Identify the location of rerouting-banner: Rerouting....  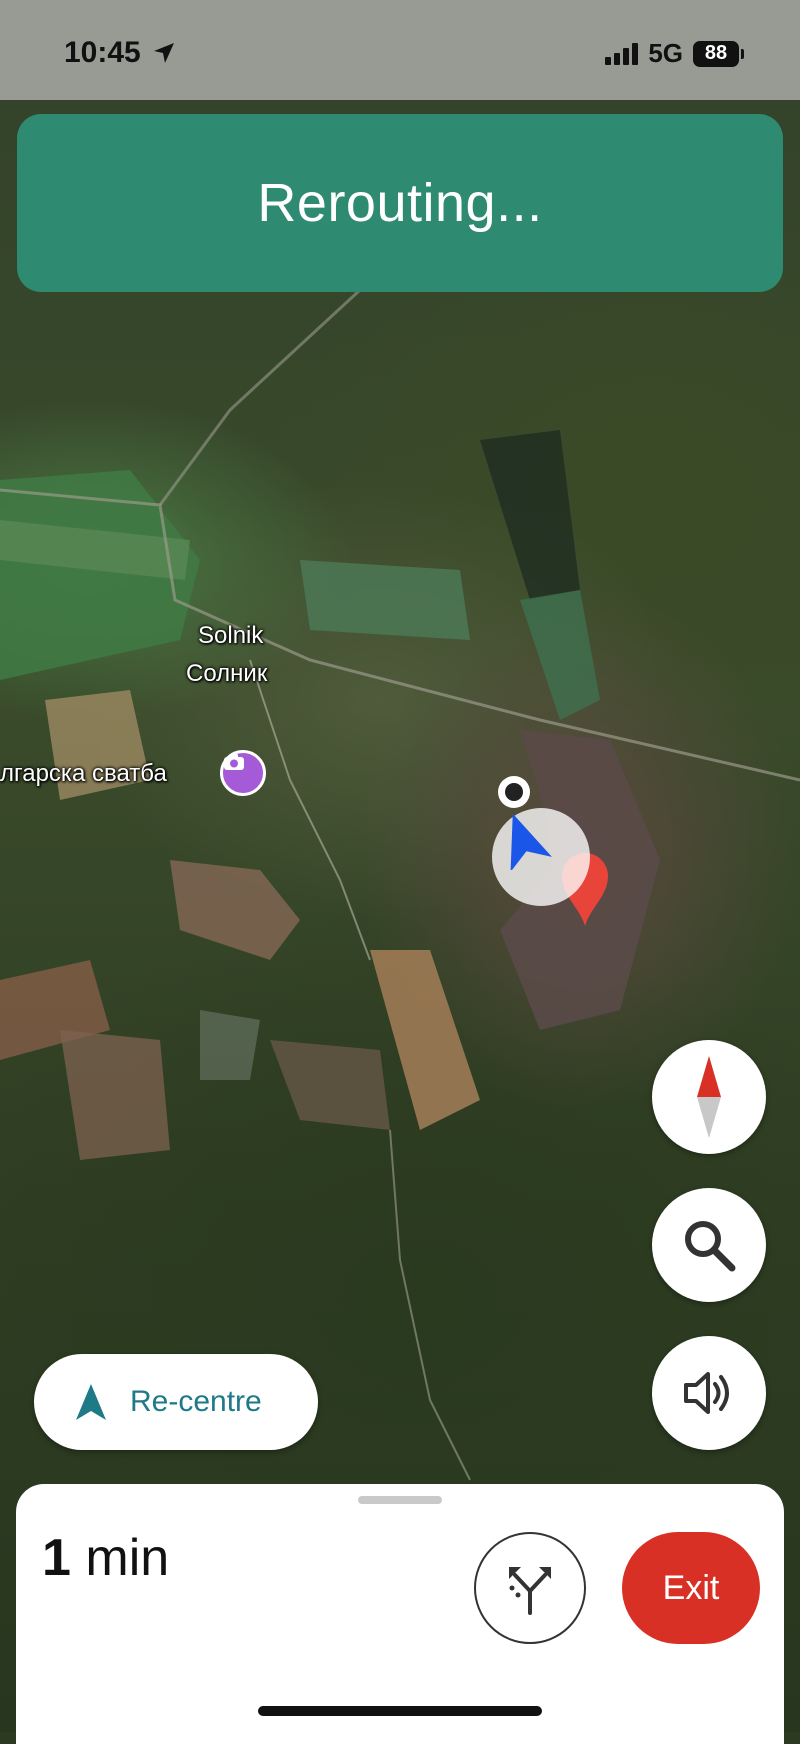
(400, 203).